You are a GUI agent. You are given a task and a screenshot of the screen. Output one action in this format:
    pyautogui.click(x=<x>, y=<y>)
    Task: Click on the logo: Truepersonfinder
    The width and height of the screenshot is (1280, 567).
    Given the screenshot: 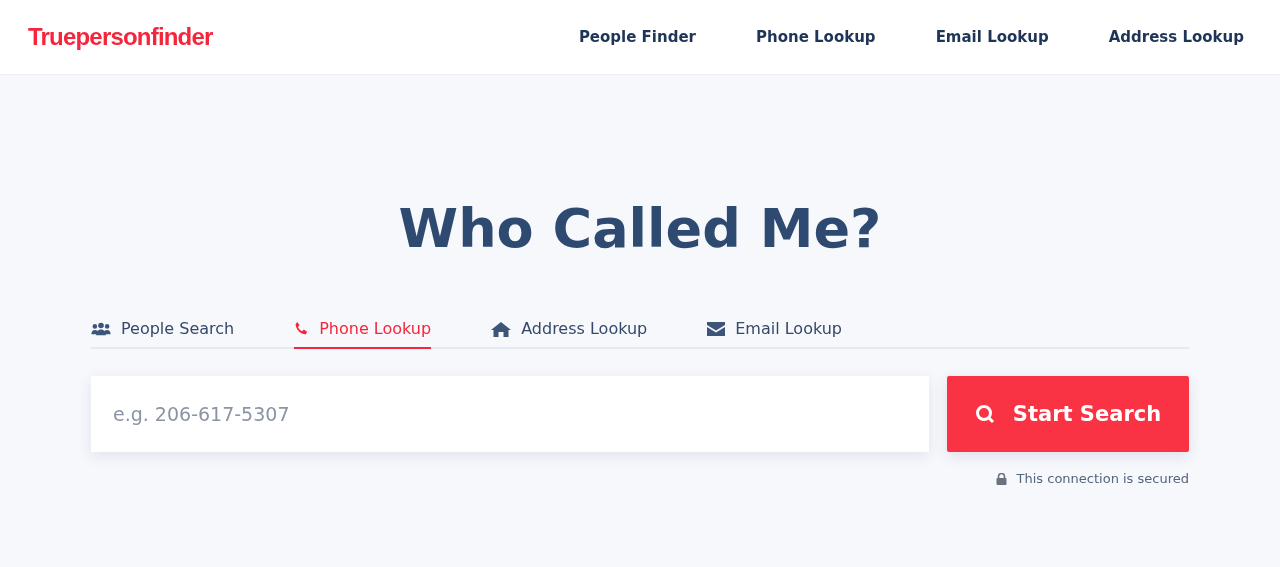 What is the action you would take?
    pyautogui.click(x=120, y=37)
    